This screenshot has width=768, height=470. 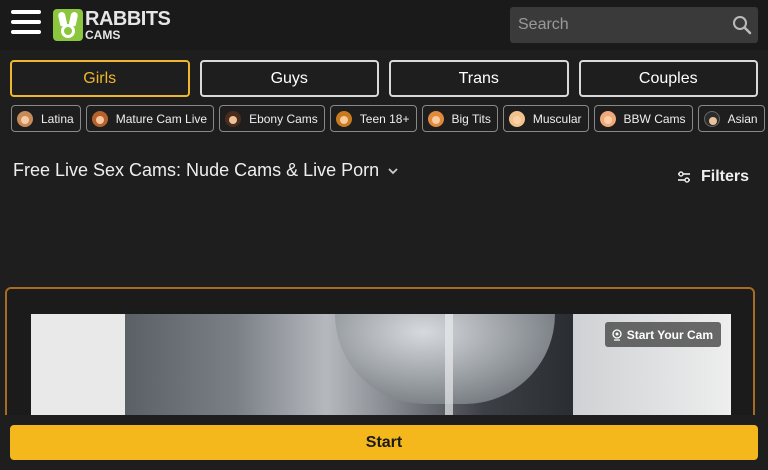 What do you see at coordinates (654, 118) in the screenshot?
I see `category-label: BBW Cams` at bounding box center [654, 118].